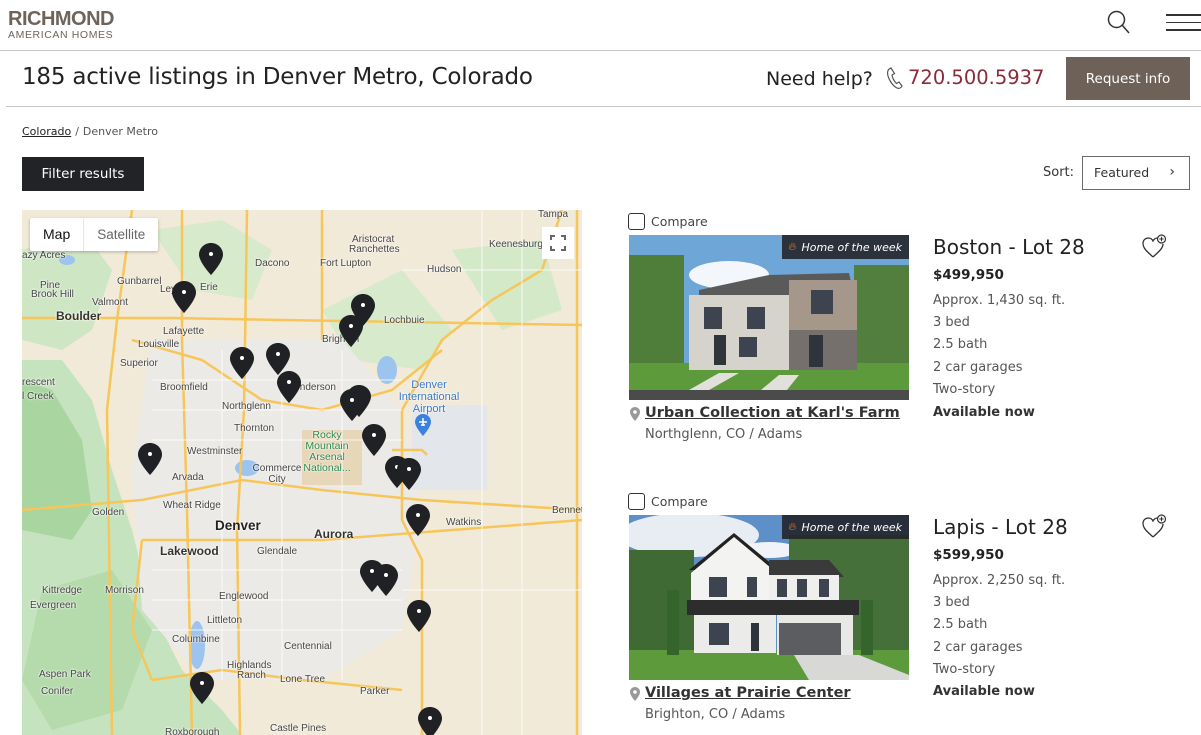 Image resolution: width=1201 pixels, height=735 pixels. What do you see at coordinates (553, 215) in the screenshot?
I see `map-label-tampa: Tampa` at bounding box center [553, 215].